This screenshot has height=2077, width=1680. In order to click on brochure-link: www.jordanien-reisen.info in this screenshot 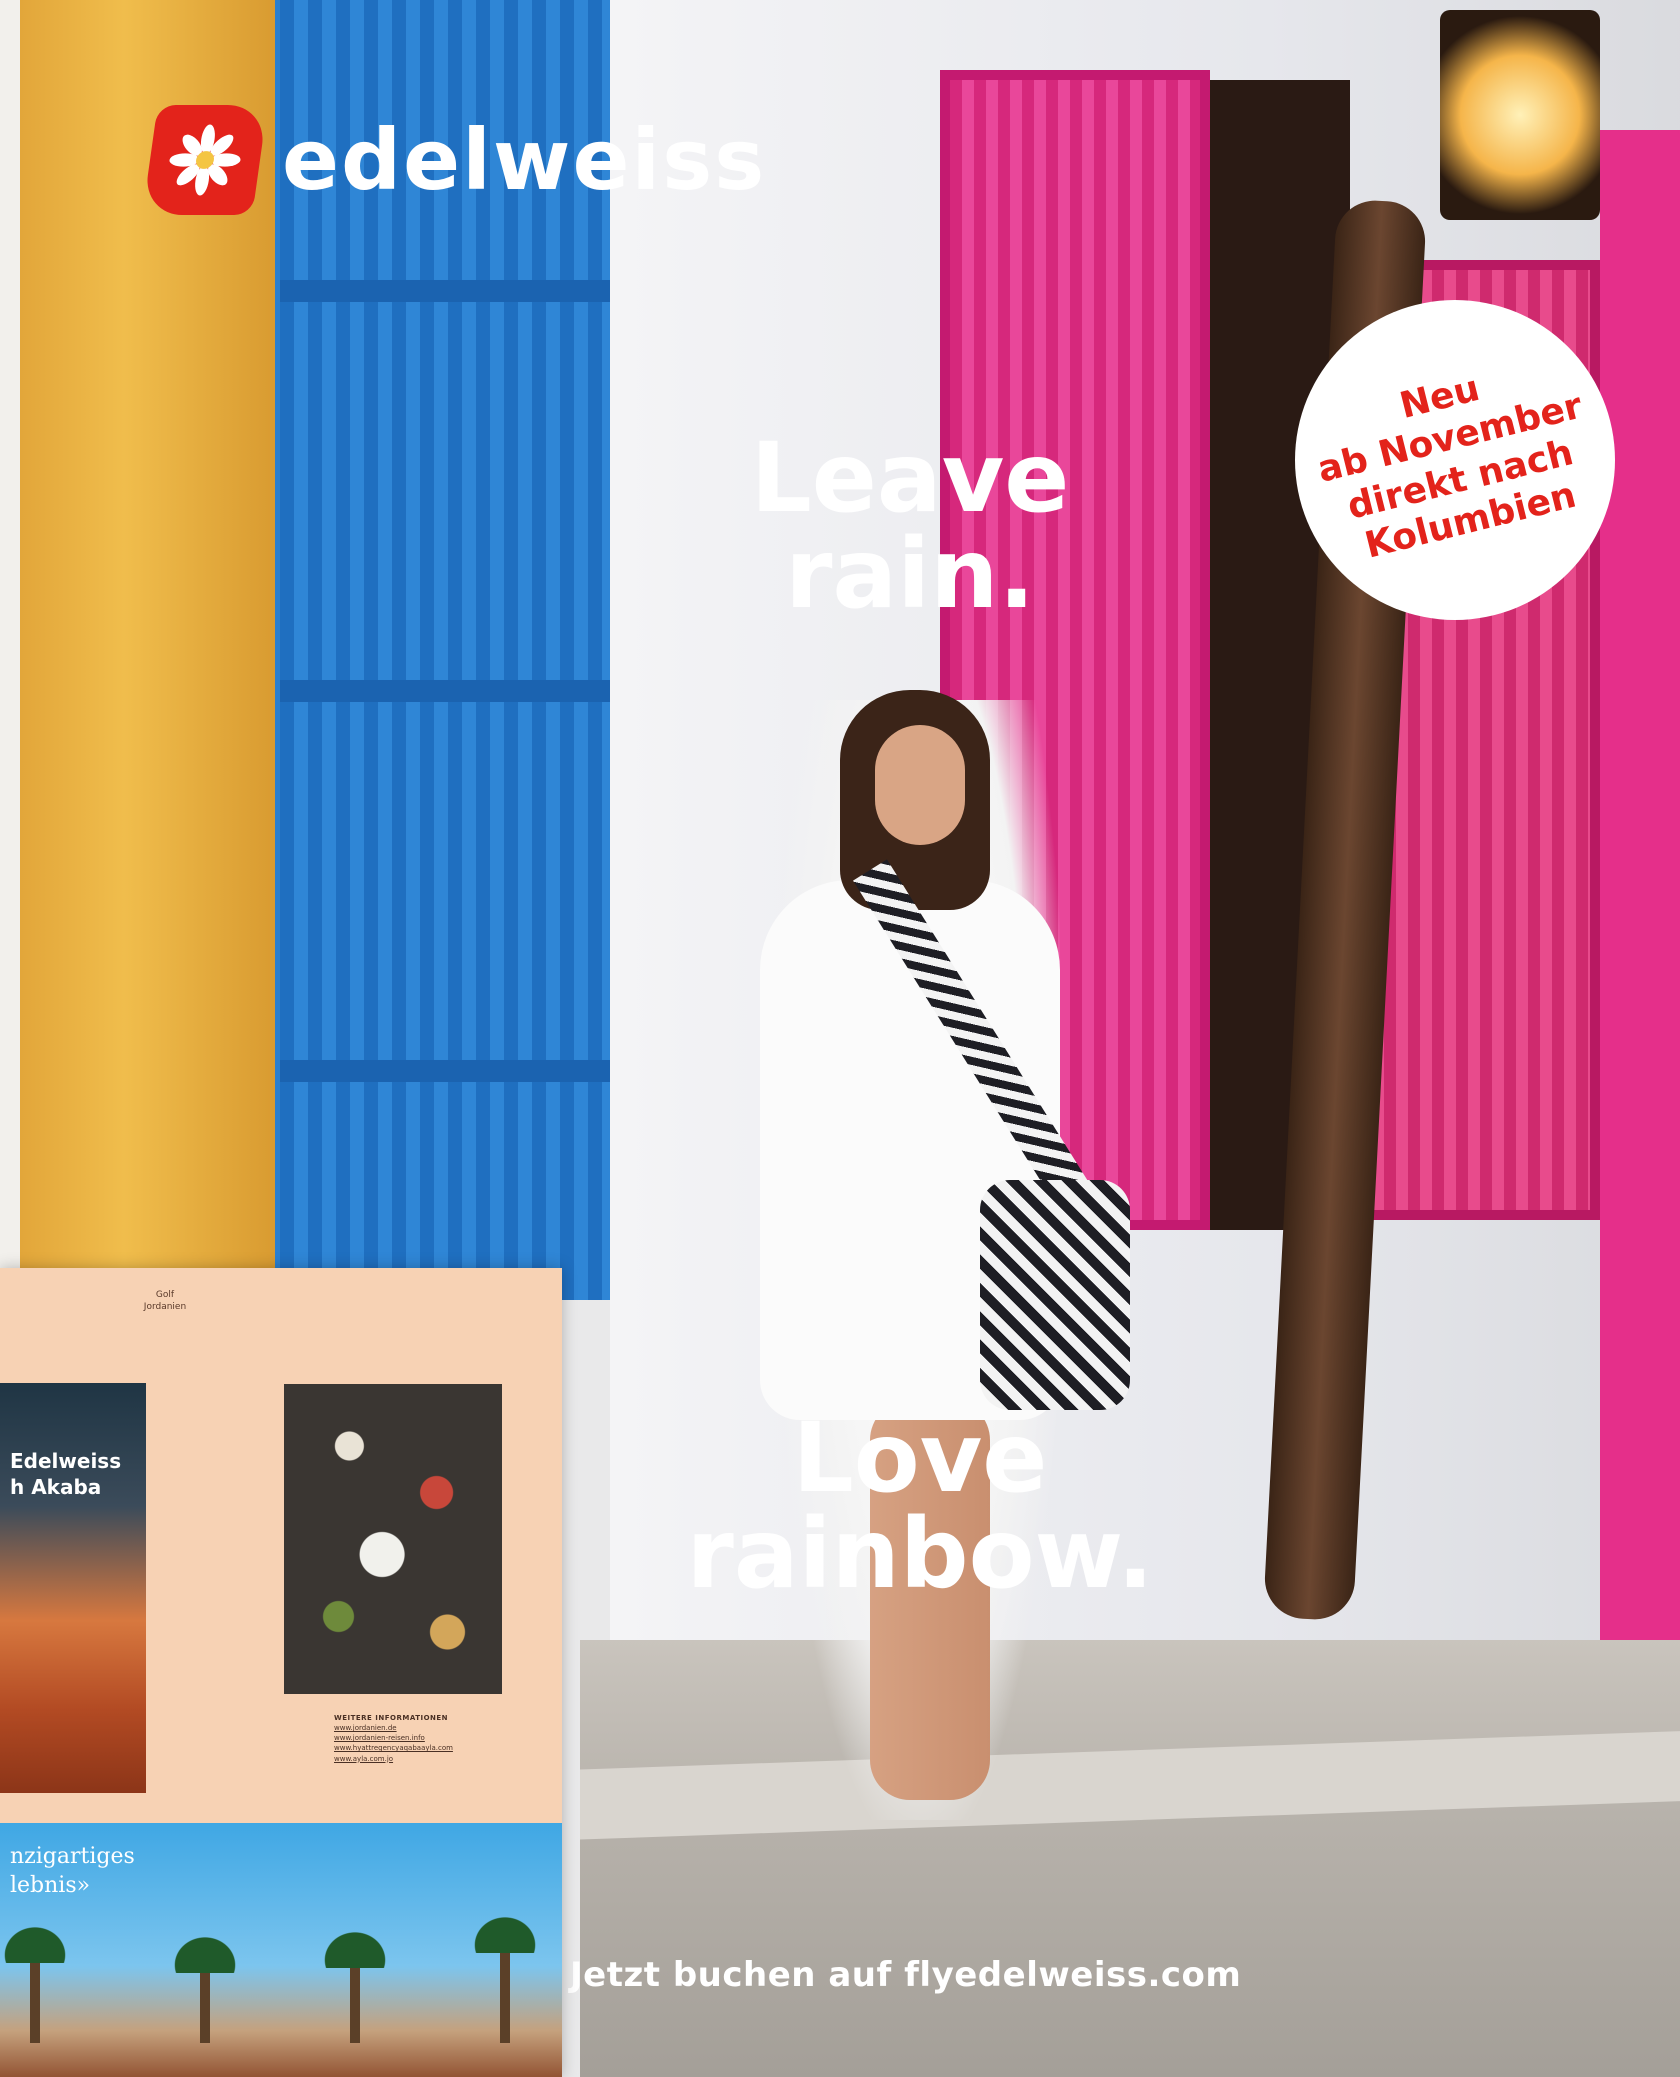, I will do `click(393, 1738)`.